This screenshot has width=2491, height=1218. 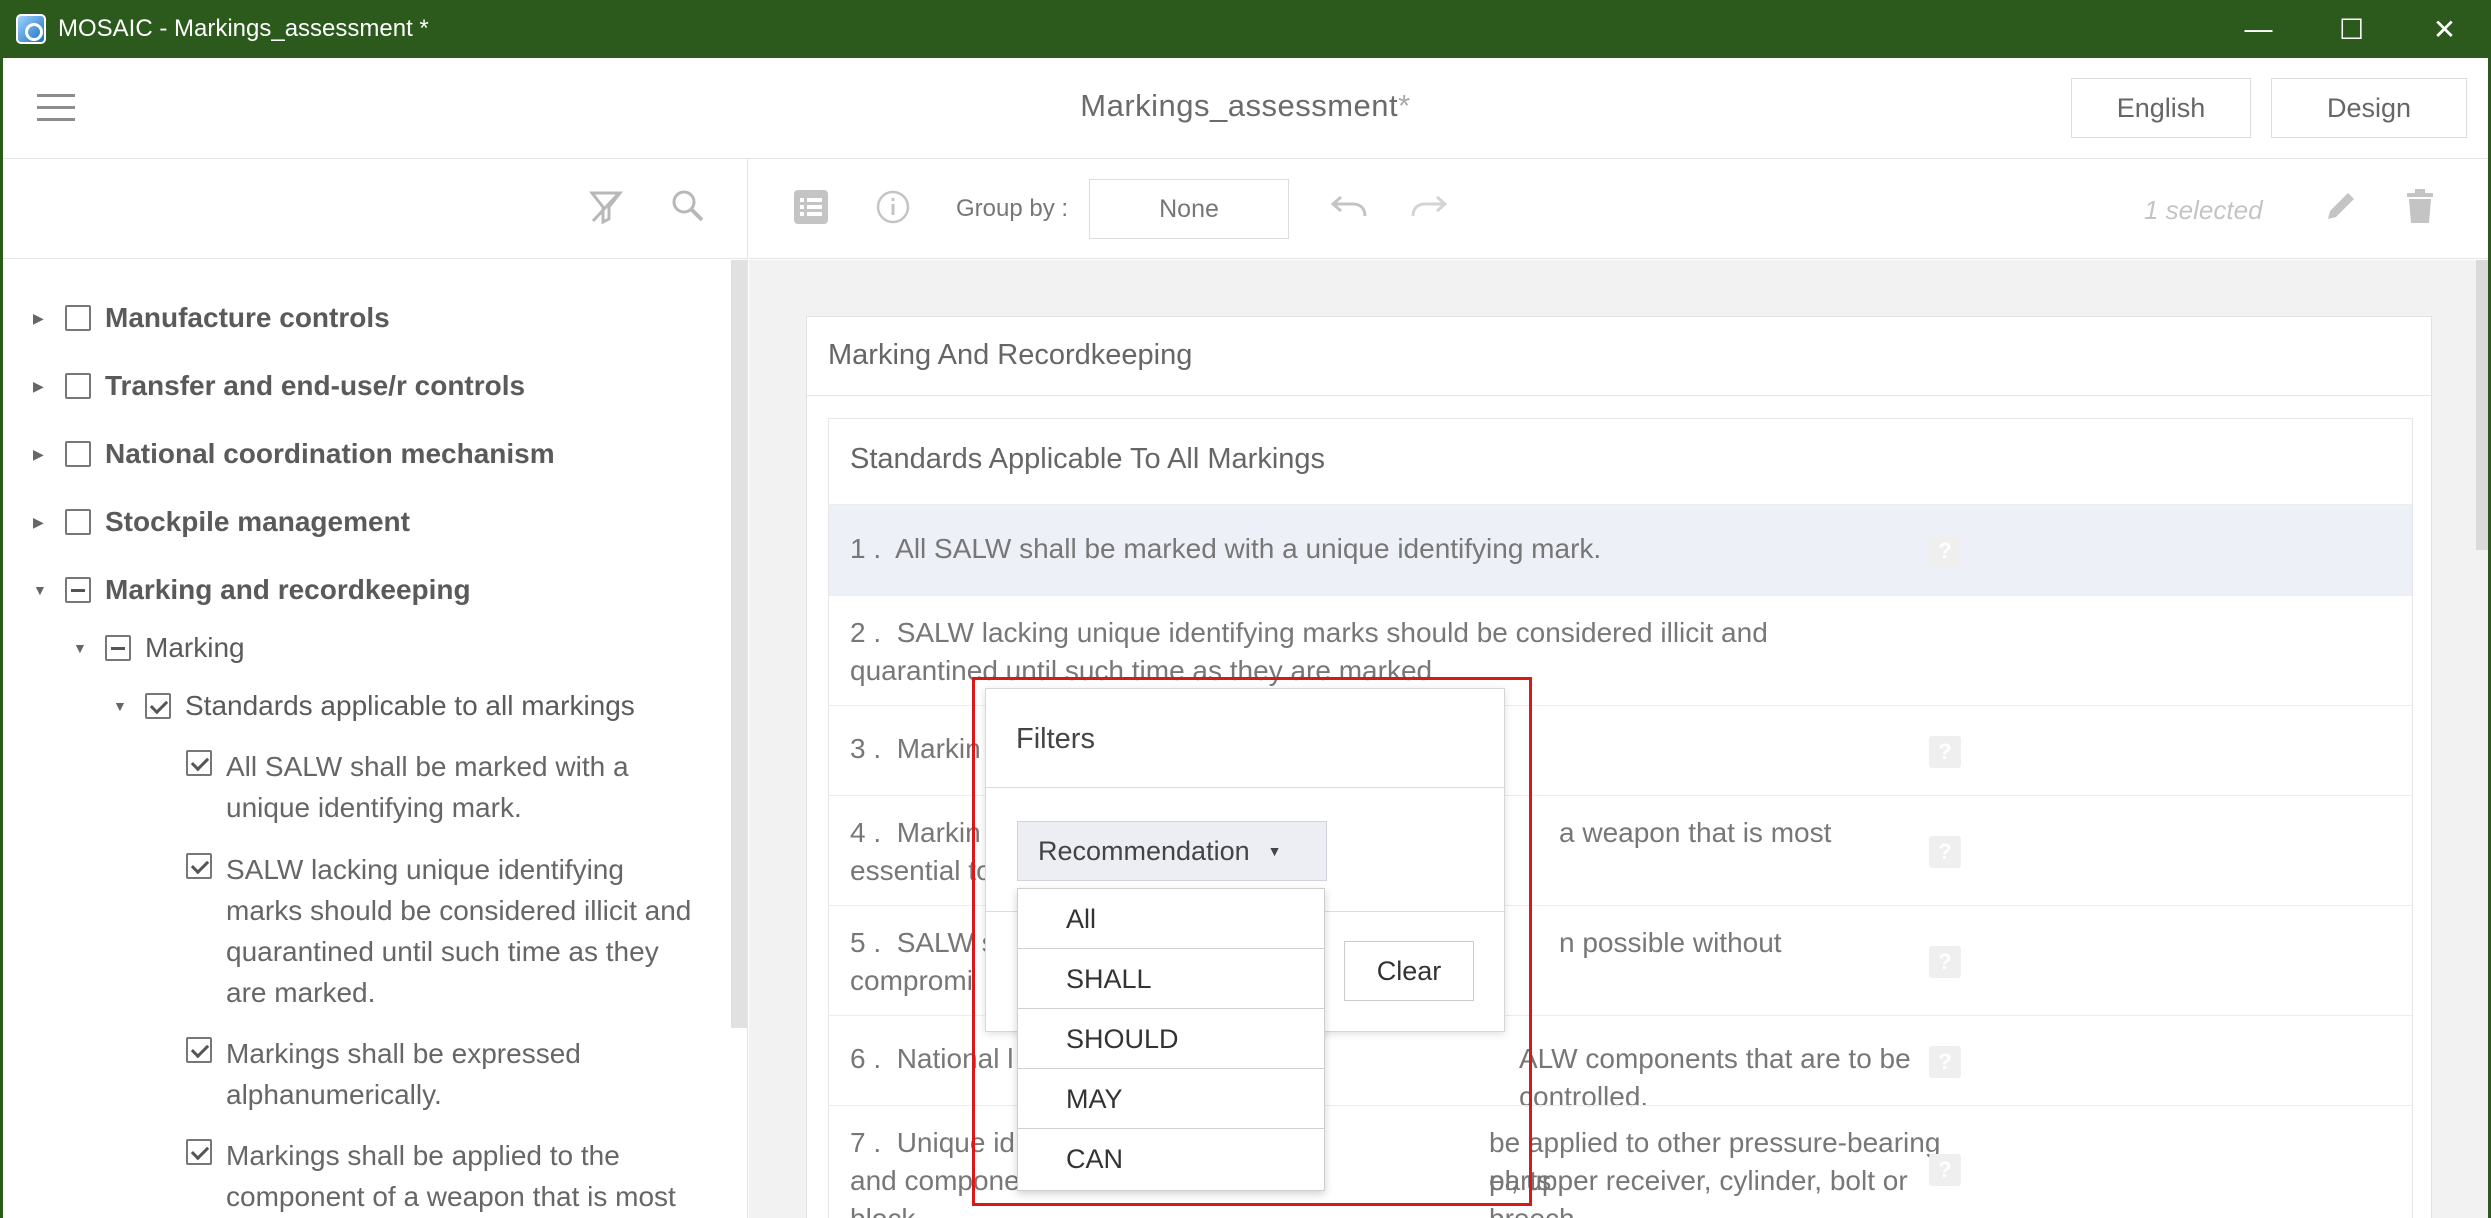 What do you see at coordinates (739, 644) in the screenshot?
I see `tree-scrollbar` at bounding box center [739, 644].